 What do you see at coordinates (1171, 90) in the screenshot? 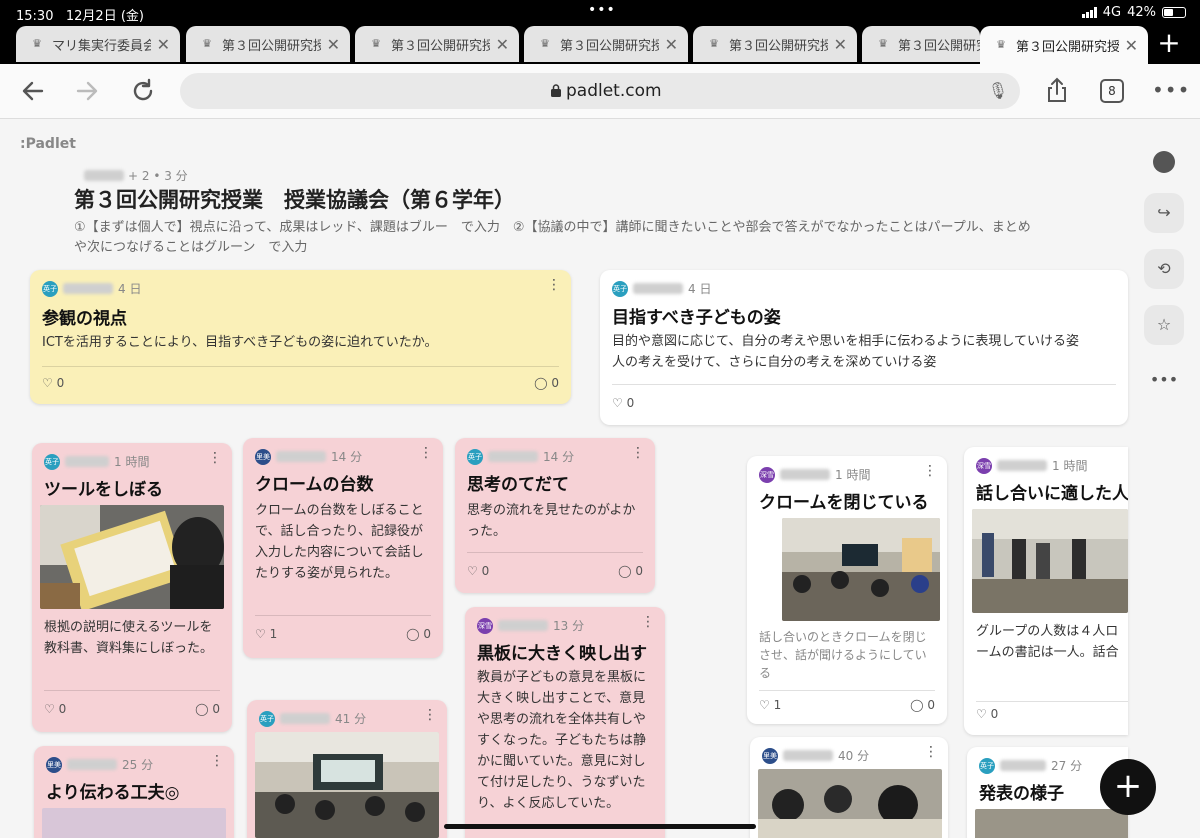
I see `more-menu-icon: •••` at bounding box center [1171, 90].